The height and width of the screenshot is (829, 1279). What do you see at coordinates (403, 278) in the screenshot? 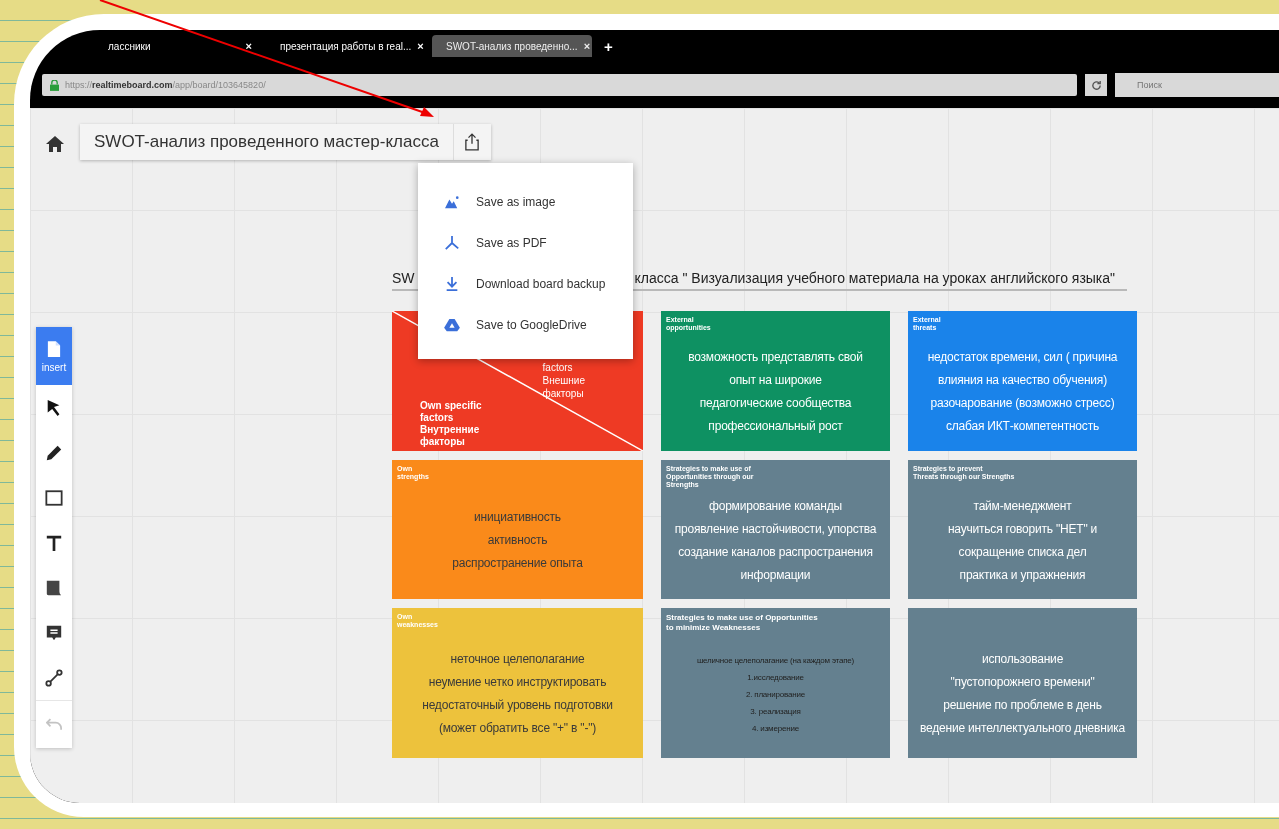
I see `heading-text: SW` at bounding box center [403, 278].